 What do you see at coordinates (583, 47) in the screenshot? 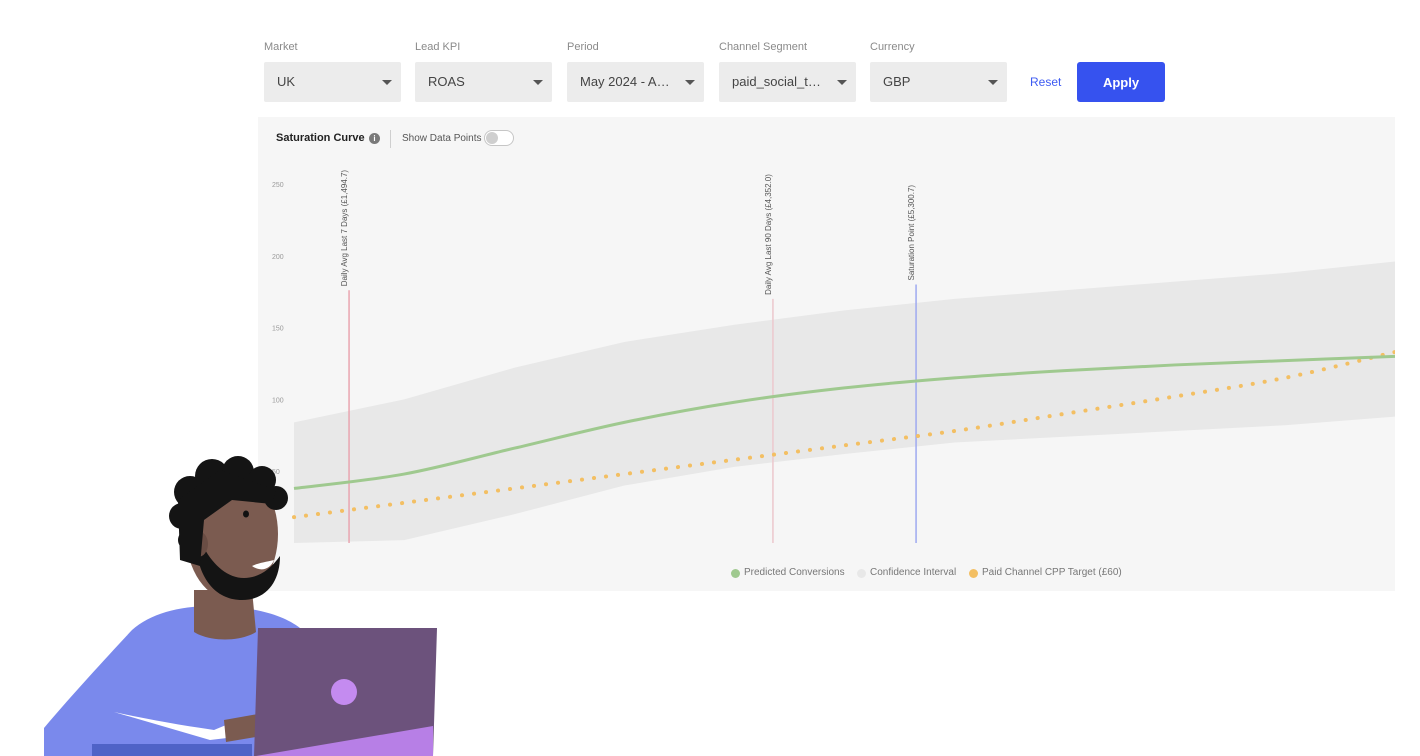
I see `period-label: Period` at bounding box center [583, 47].